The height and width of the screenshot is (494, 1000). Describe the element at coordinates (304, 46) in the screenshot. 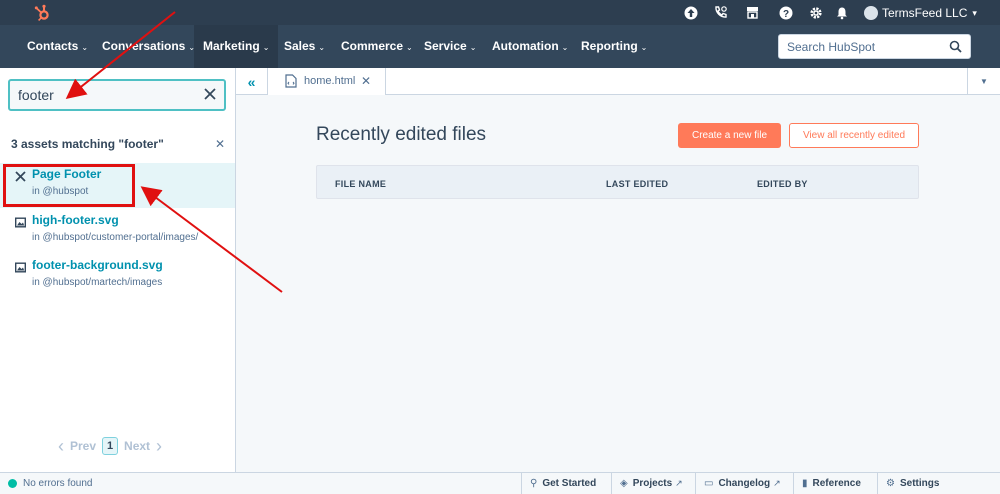

I see `nav-sales: Sales ⌄` at that location.